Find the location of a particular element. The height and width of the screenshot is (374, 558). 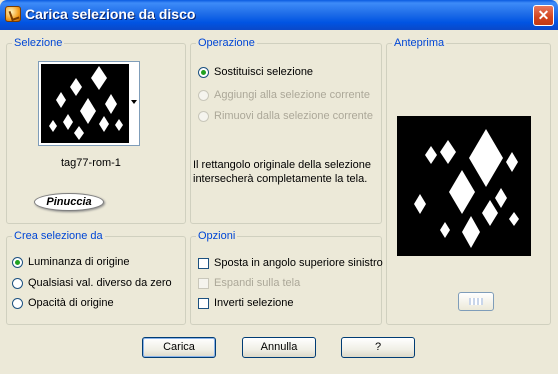

checkbox-move-top-left: Sposta in angolo superiore sinistro is located at coordinates (290, 263).